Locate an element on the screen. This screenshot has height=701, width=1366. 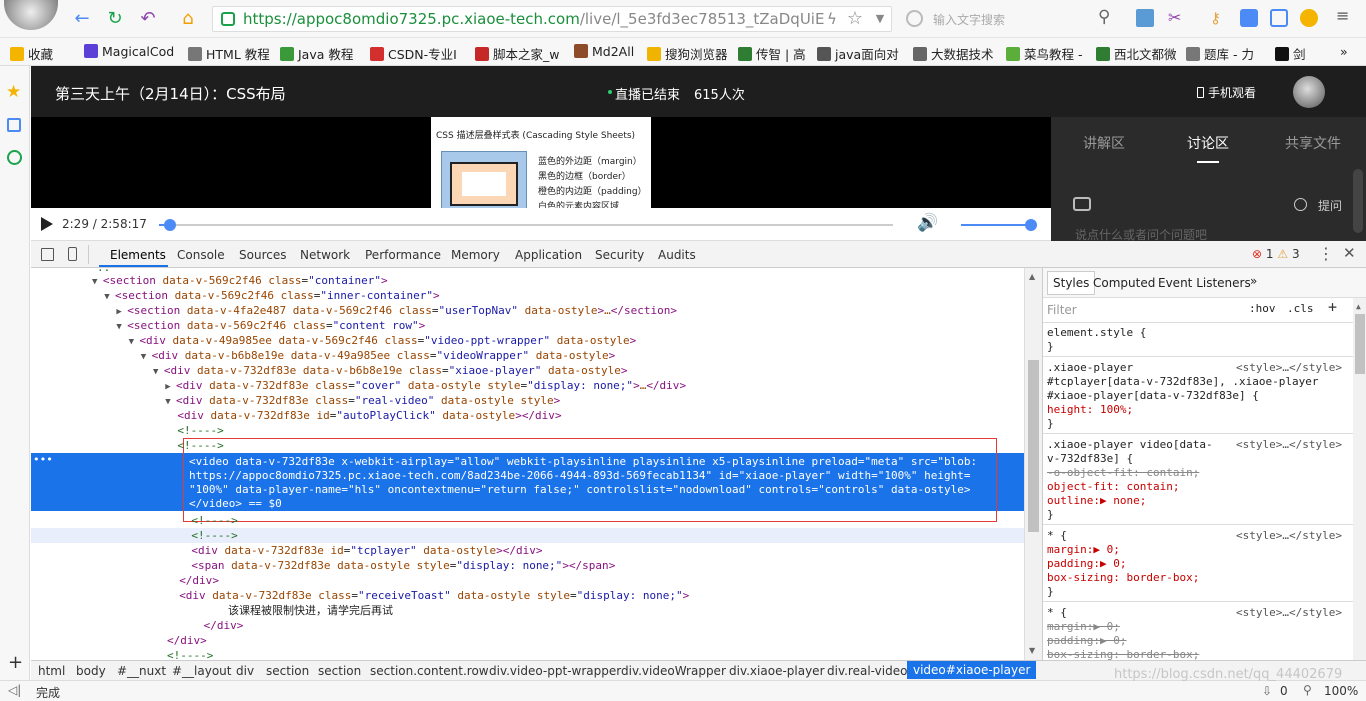
star-icon: ☆ is located at coordinates (855, 19).